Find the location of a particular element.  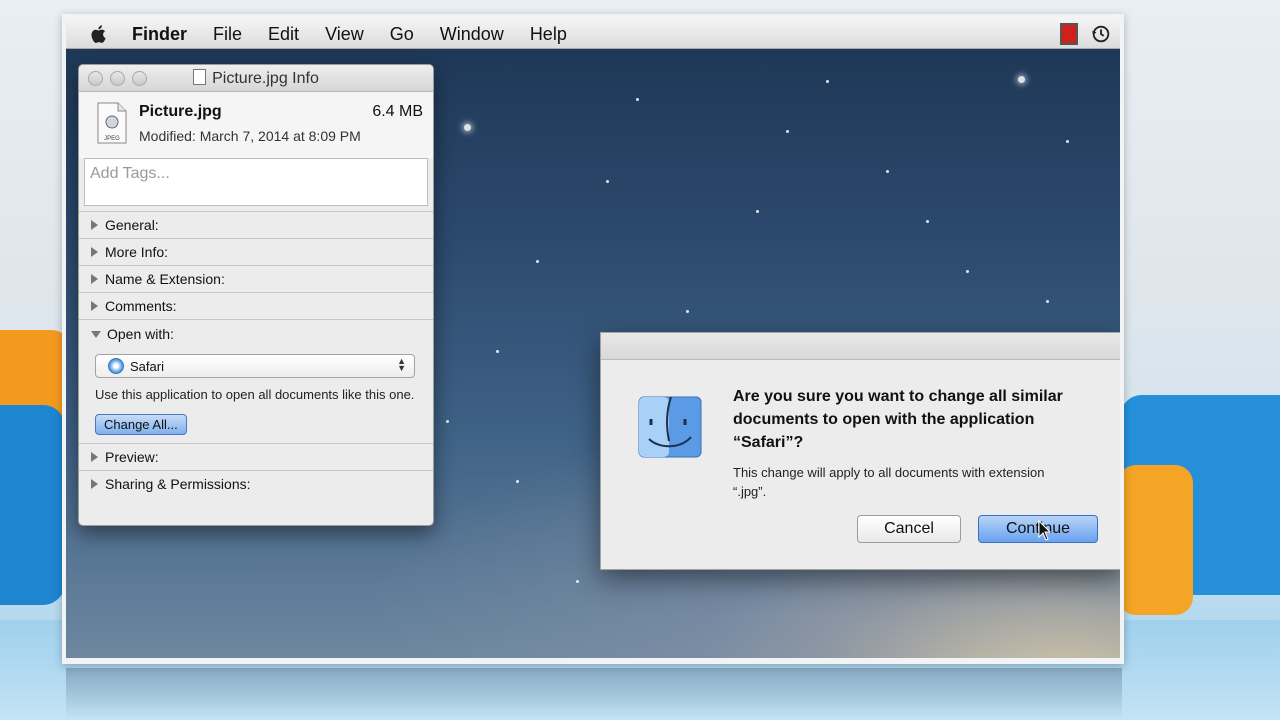

screen-recording-icon is located at coordinates (1069, 34).